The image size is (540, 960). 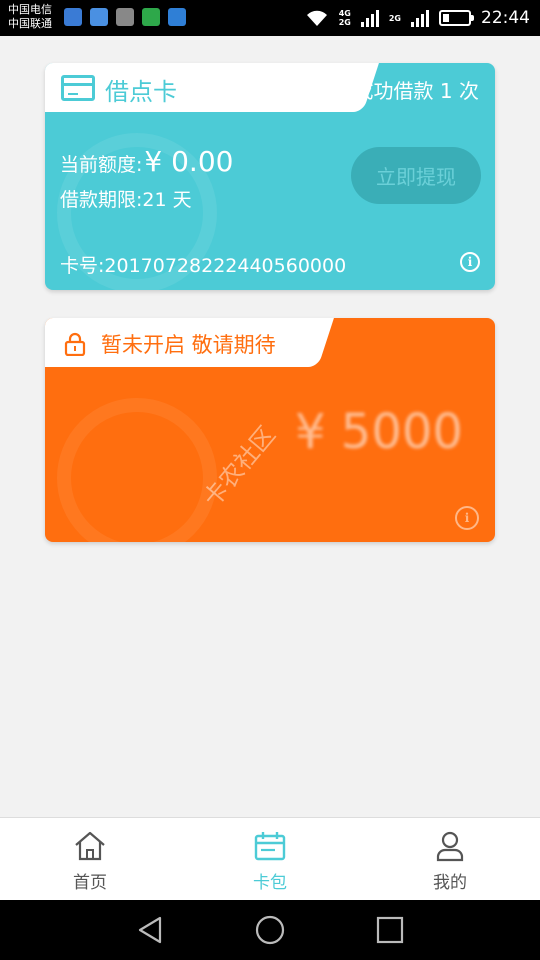 I want to click on quota-label: 当前额度:, so click(x=101, y=165).